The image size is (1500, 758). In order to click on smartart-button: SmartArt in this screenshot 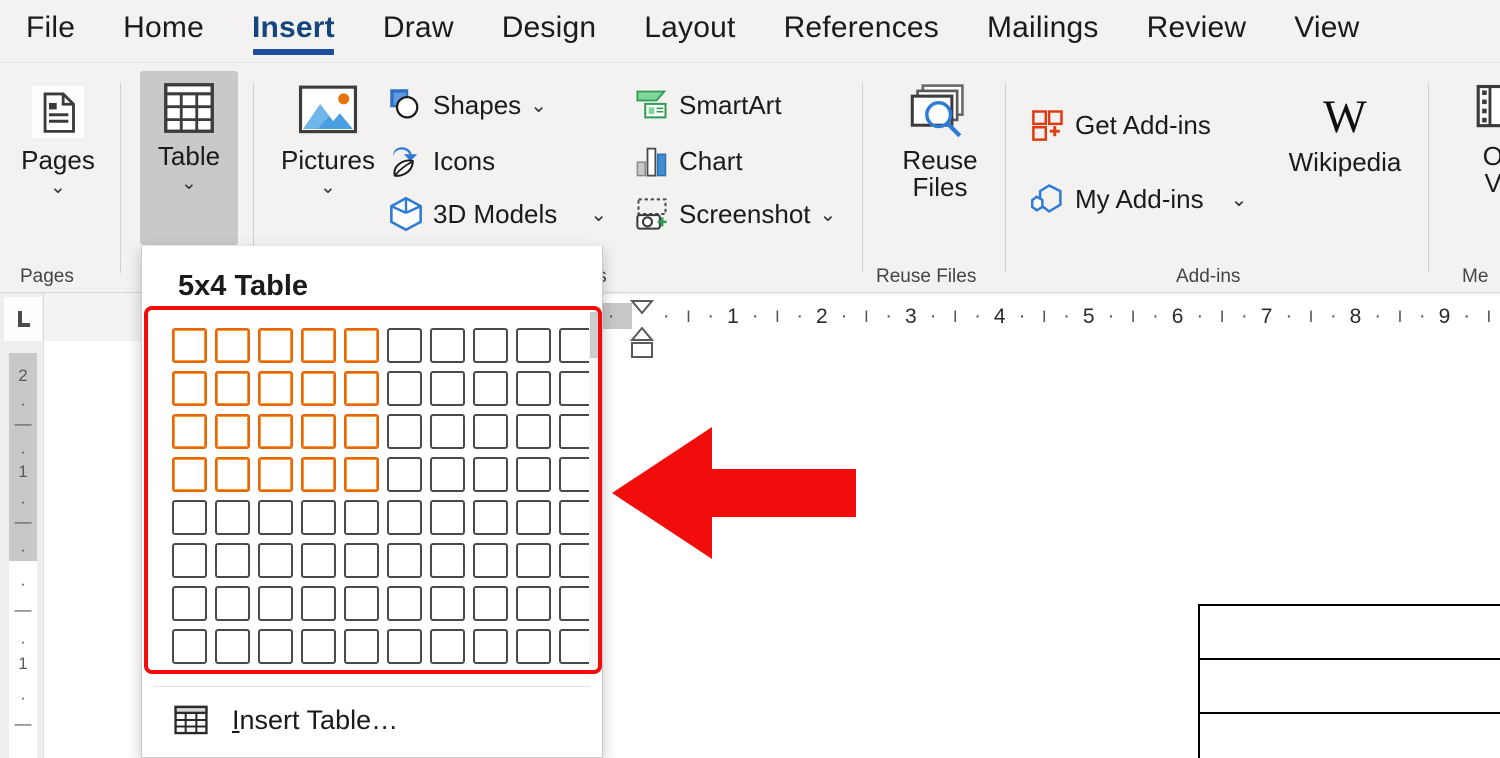, I will do `click(708, 105)`.